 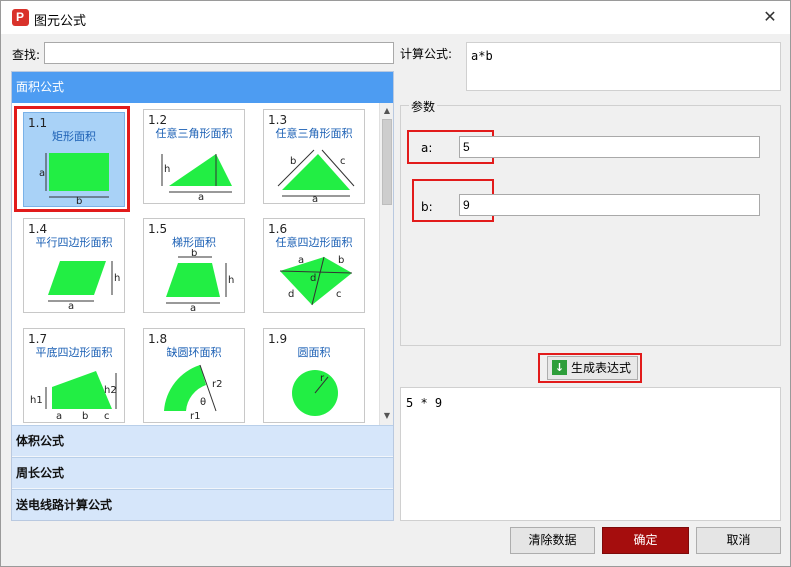 I want to click on param-b-input, so click(x=609, y=205).